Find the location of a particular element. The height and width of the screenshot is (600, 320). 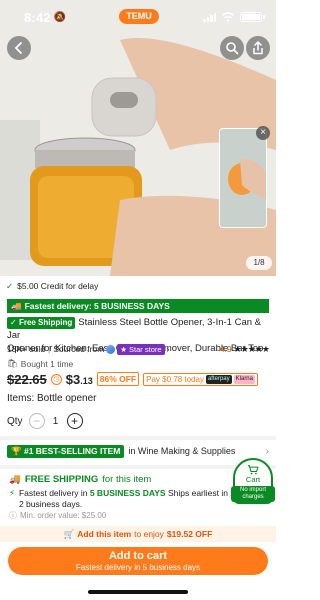

star-store-label: Star store is located at coordinates (145, 349).